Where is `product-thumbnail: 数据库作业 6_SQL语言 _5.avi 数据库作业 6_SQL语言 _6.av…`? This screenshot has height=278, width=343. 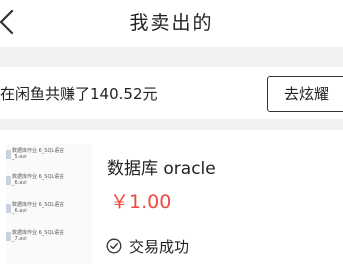 product-thumbnail: 数据库作业 6_SQL语言 _5.avi 数据库作业 6_SQL语言 _6.av… is located at coordinates (49, 204).